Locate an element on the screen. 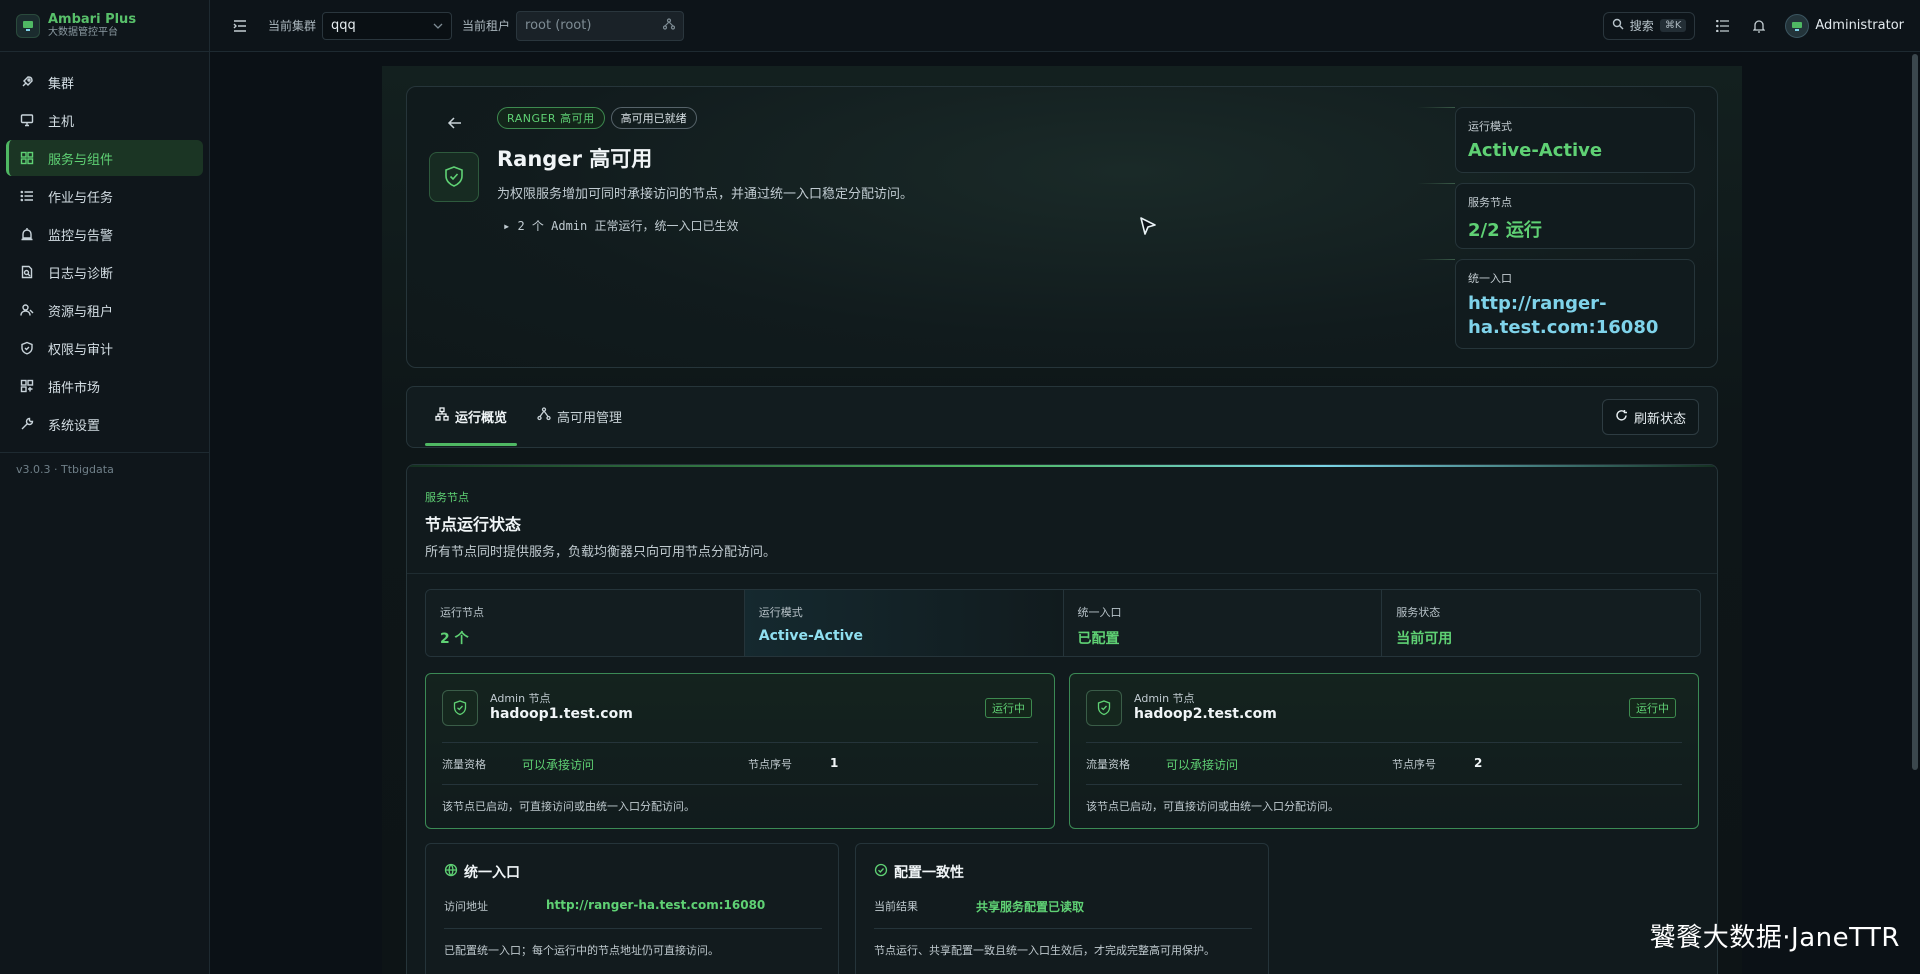 The height and width of the screenshot is (974, 1920). tab-overview: 运行概览 is located at coordinates (471, 416).